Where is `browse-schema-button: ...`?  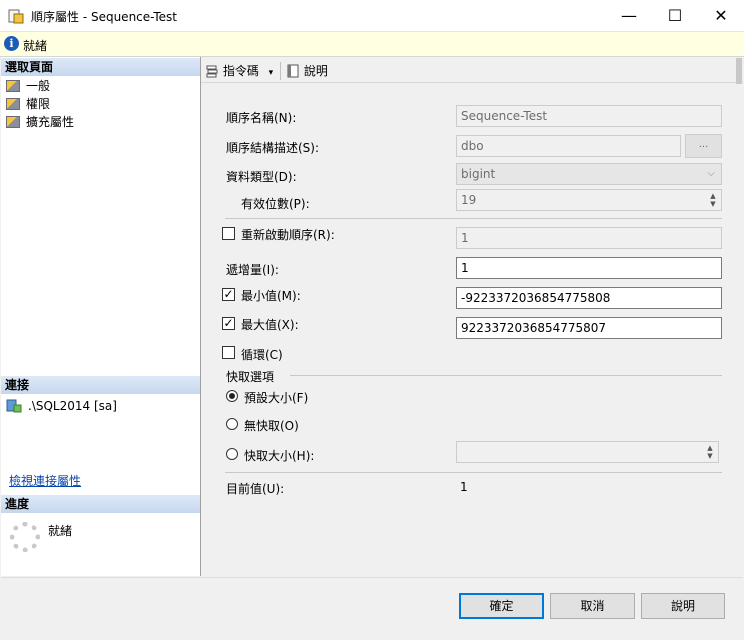 browse-schema-button: ... is located at coordinates (703, 146).